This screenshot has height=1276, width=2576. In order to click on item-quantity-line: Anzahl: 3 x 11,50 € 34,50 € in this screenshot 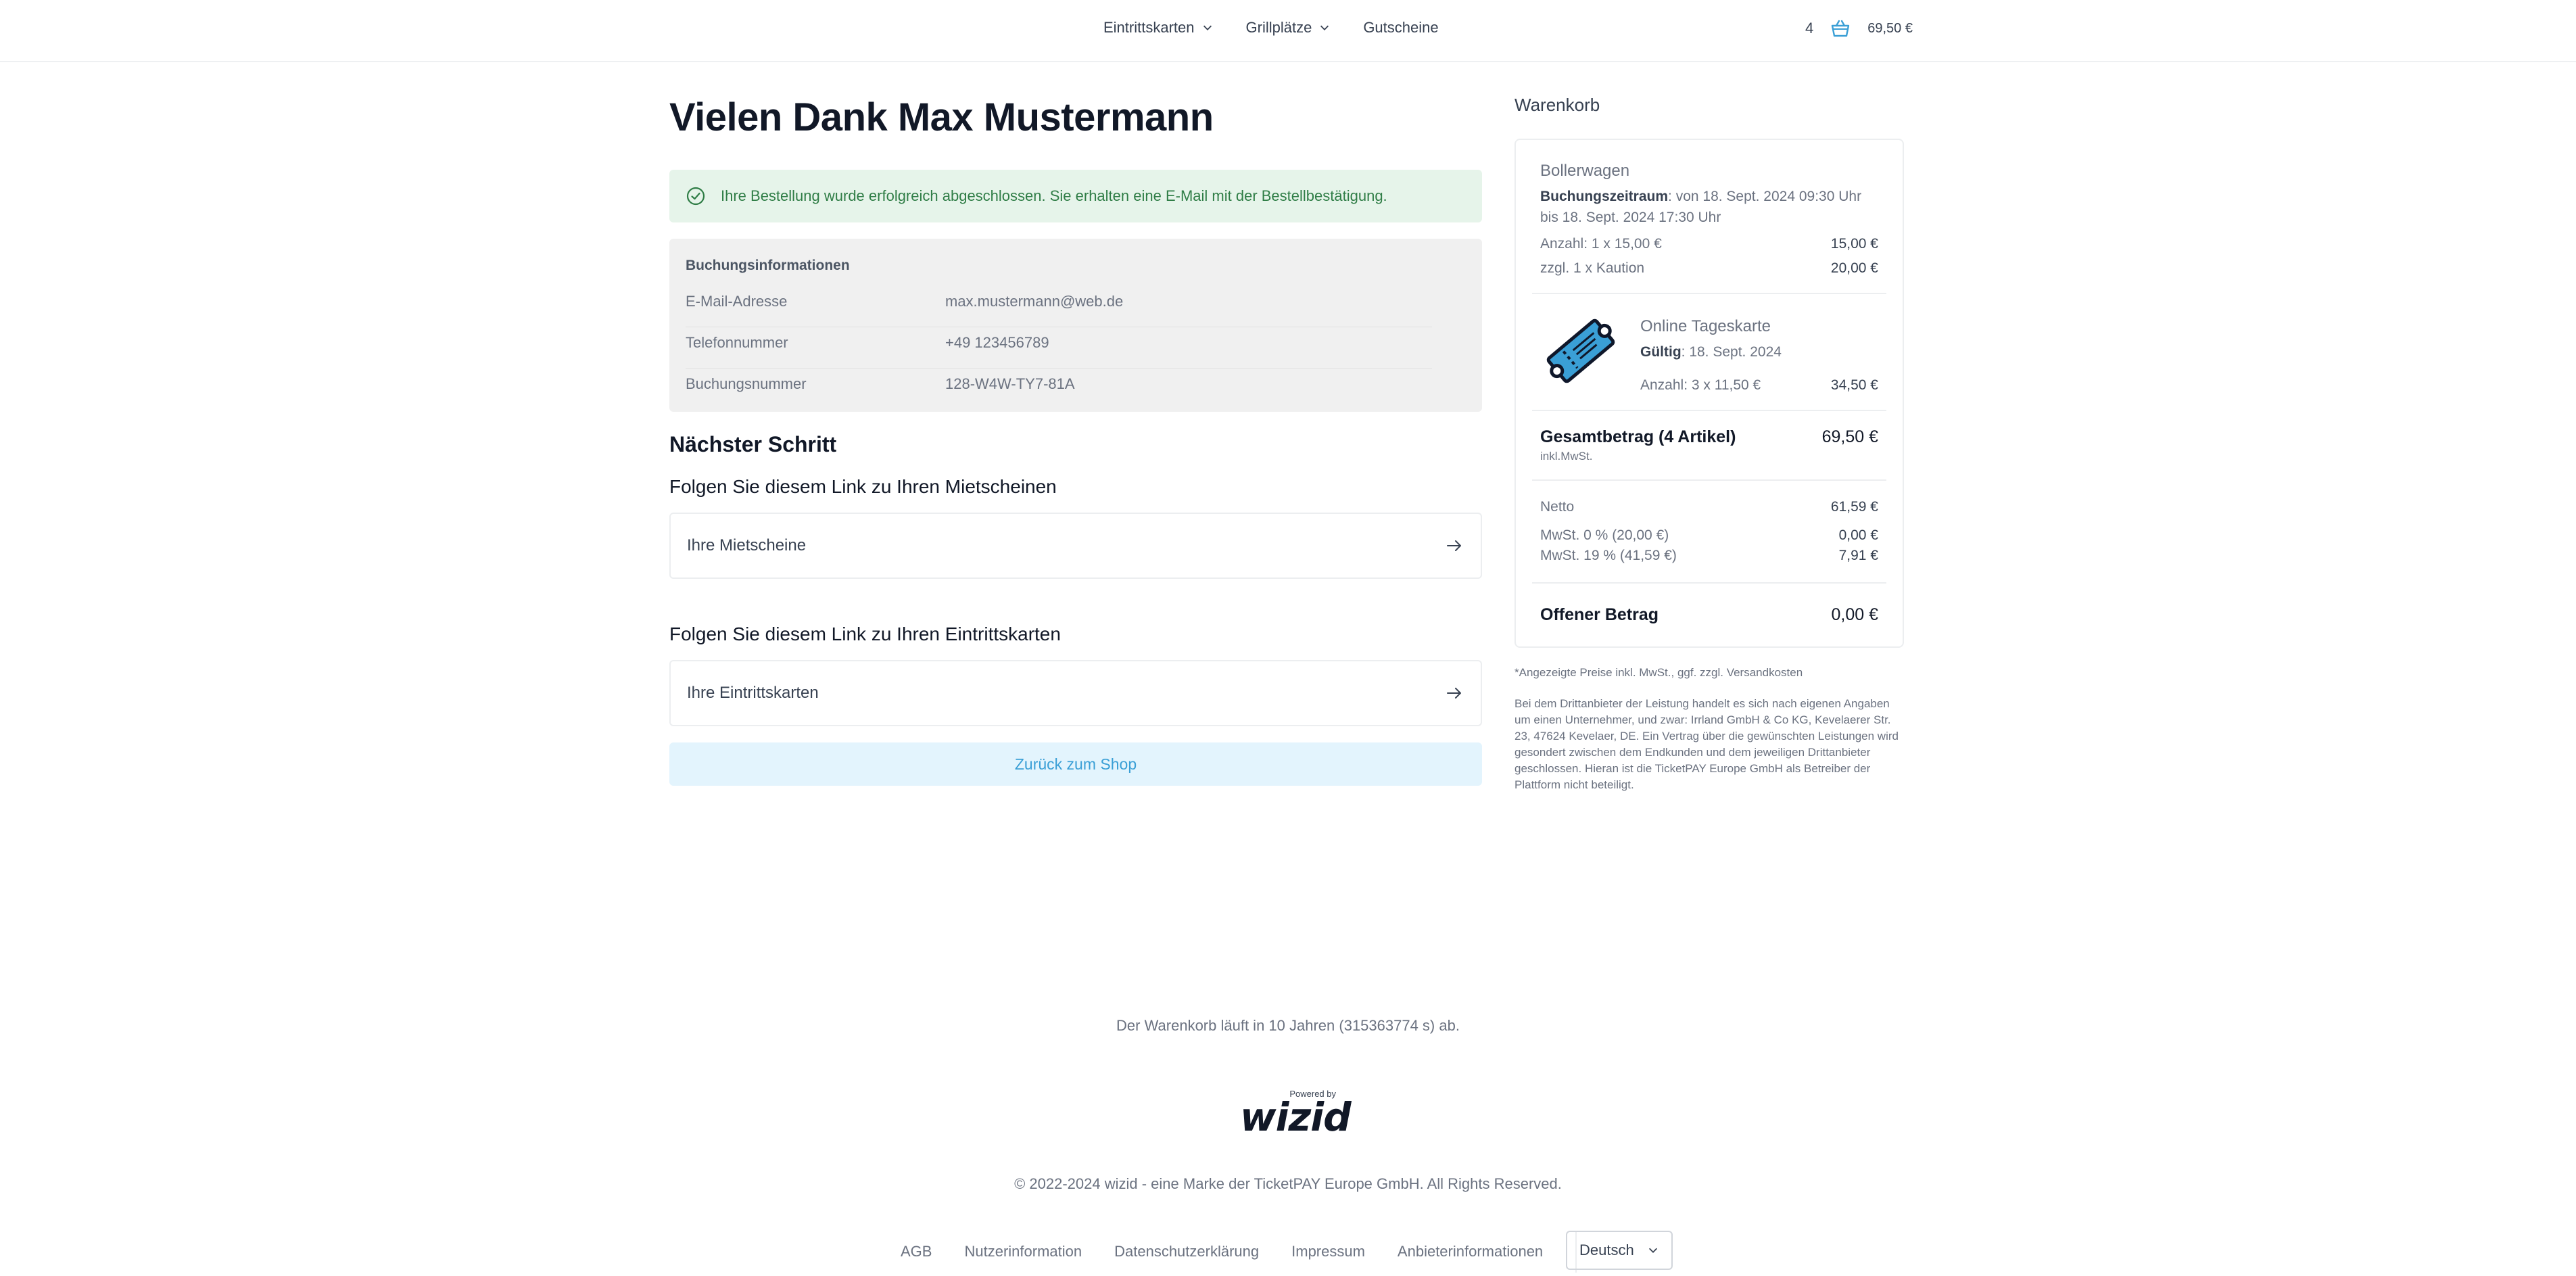, I will do `click(1759, 385)`.